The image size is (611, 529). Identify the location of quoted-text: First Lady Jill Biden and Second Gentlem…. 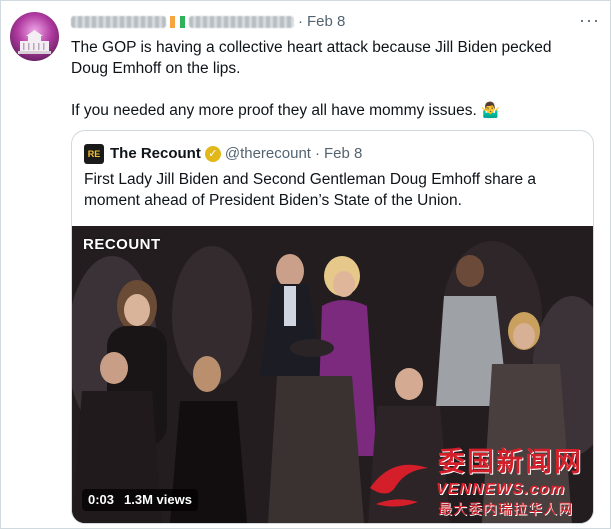
(310, 190).